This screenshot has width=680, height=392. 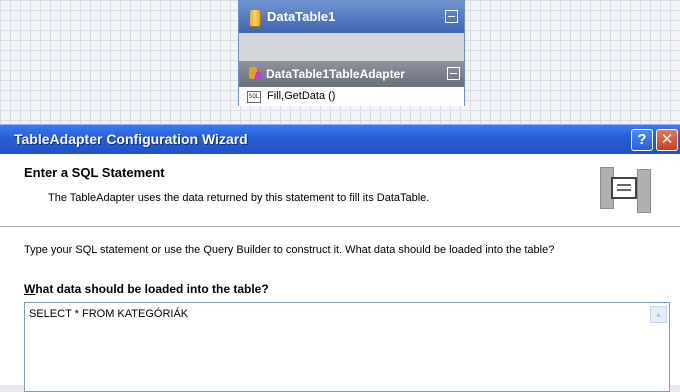 I want to click on tableadapter-header: DataTable1TableAdapter, so click(x=351, y=74).